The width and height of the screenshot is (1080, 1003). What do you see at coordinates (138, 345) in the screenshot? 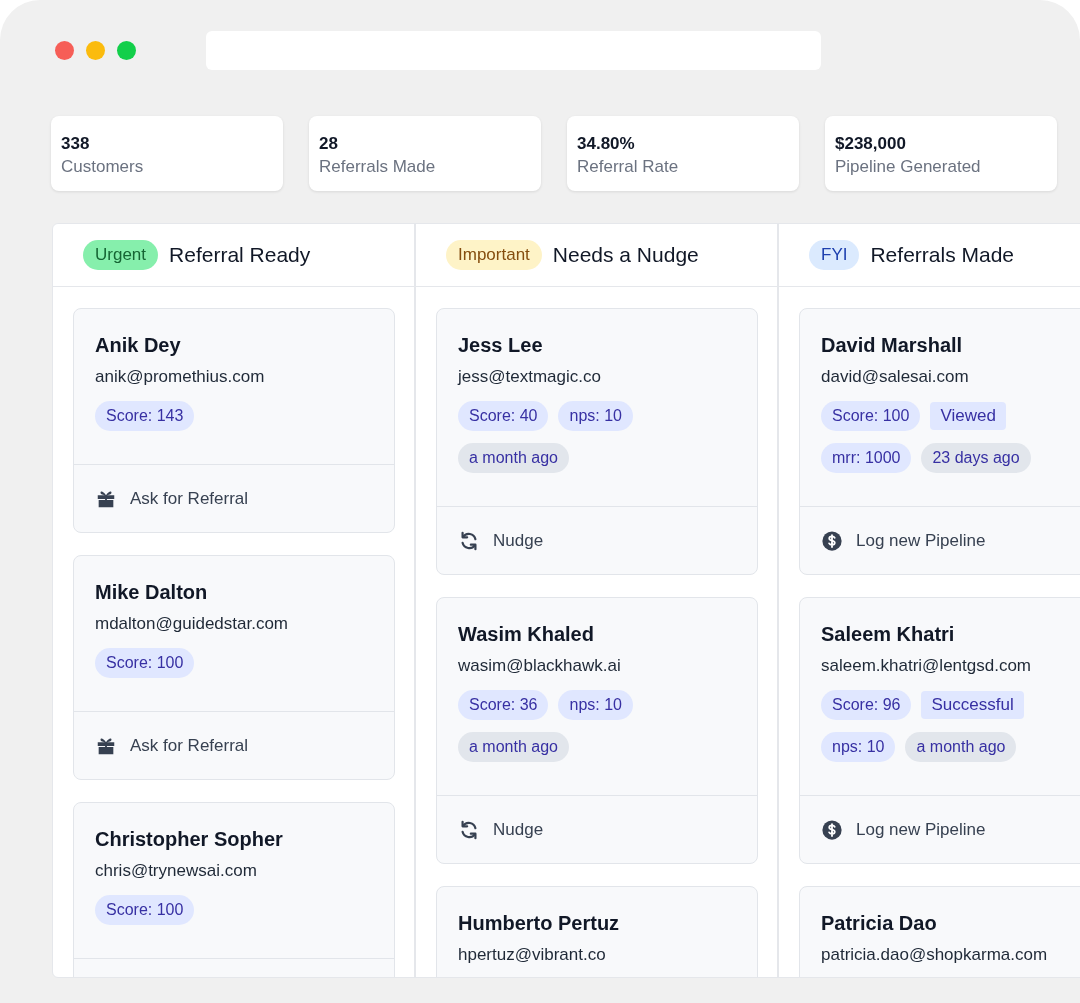
I see `contact-name: Anik Dey` at bounding box center [138, 345].